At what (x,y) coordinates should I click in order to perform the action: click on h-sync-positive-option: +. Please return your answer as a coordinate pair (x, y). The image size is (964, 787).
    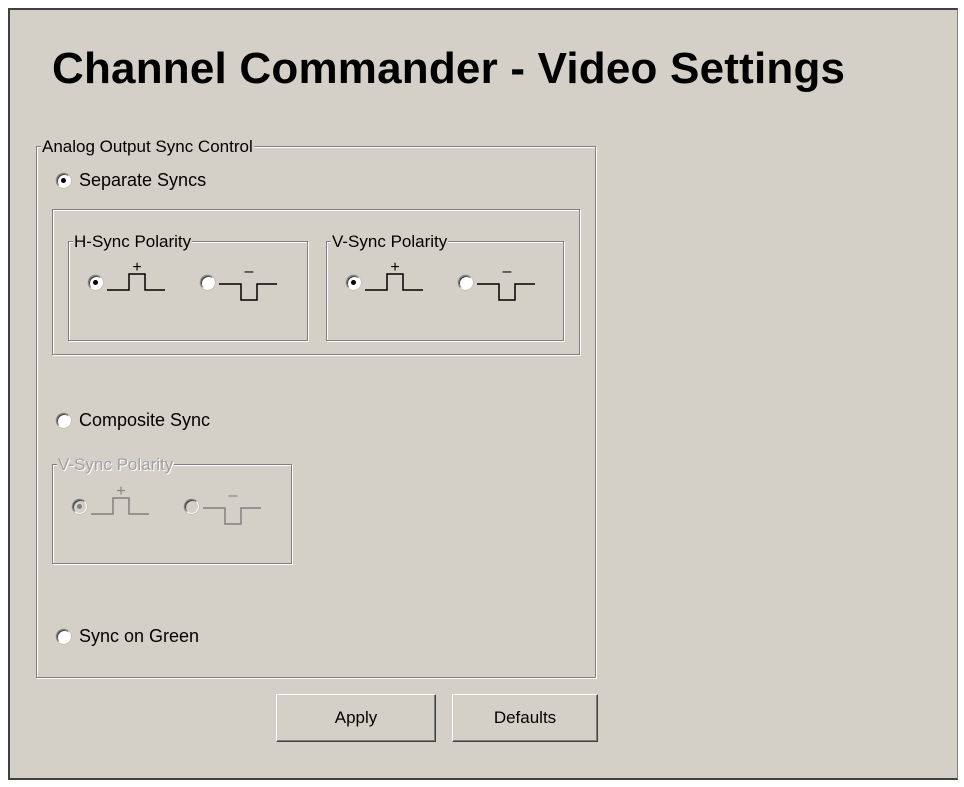
    Looking at the image, I should click on (127, 280).